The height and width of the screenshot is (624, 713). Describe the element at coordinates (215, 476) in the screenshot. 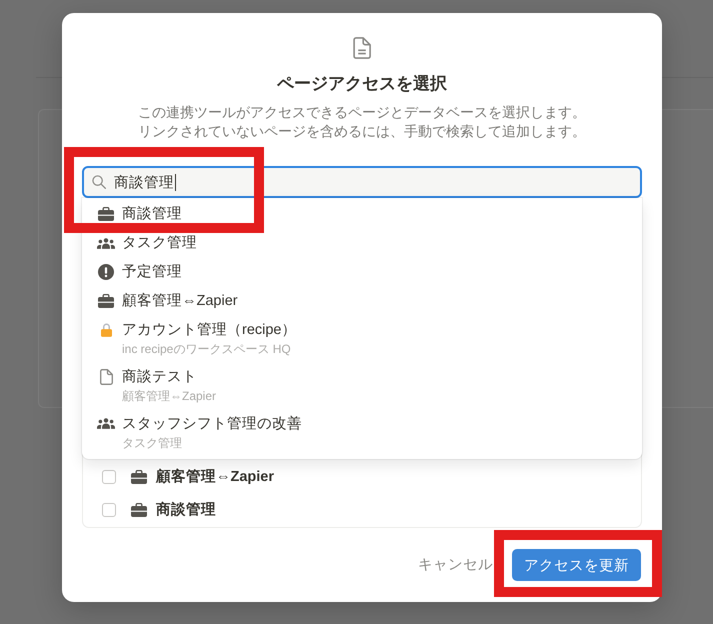

I see `page-title: 顧客管理⇔Zapier` at that location.